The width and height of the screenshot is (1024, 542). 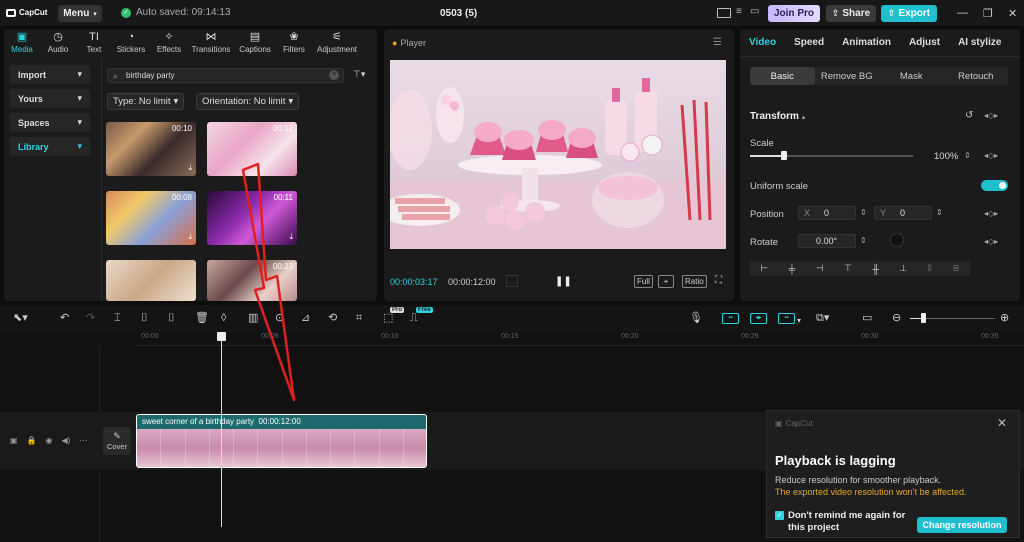 I want to click on playhead-handle, so click(x=221, y=336).